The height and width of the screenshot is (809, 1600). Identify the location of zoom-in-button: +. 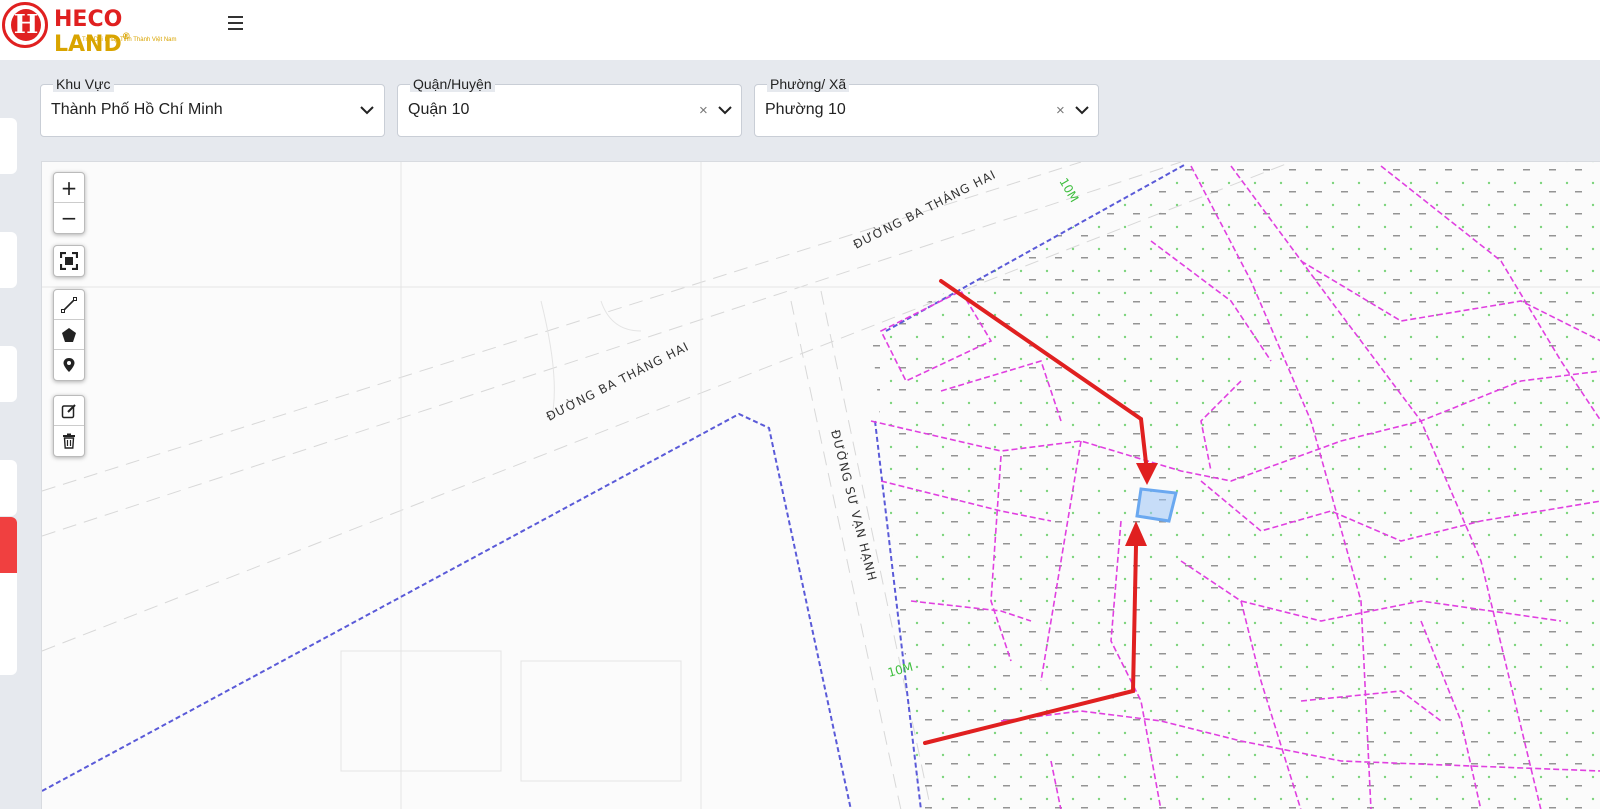
(69, 188).